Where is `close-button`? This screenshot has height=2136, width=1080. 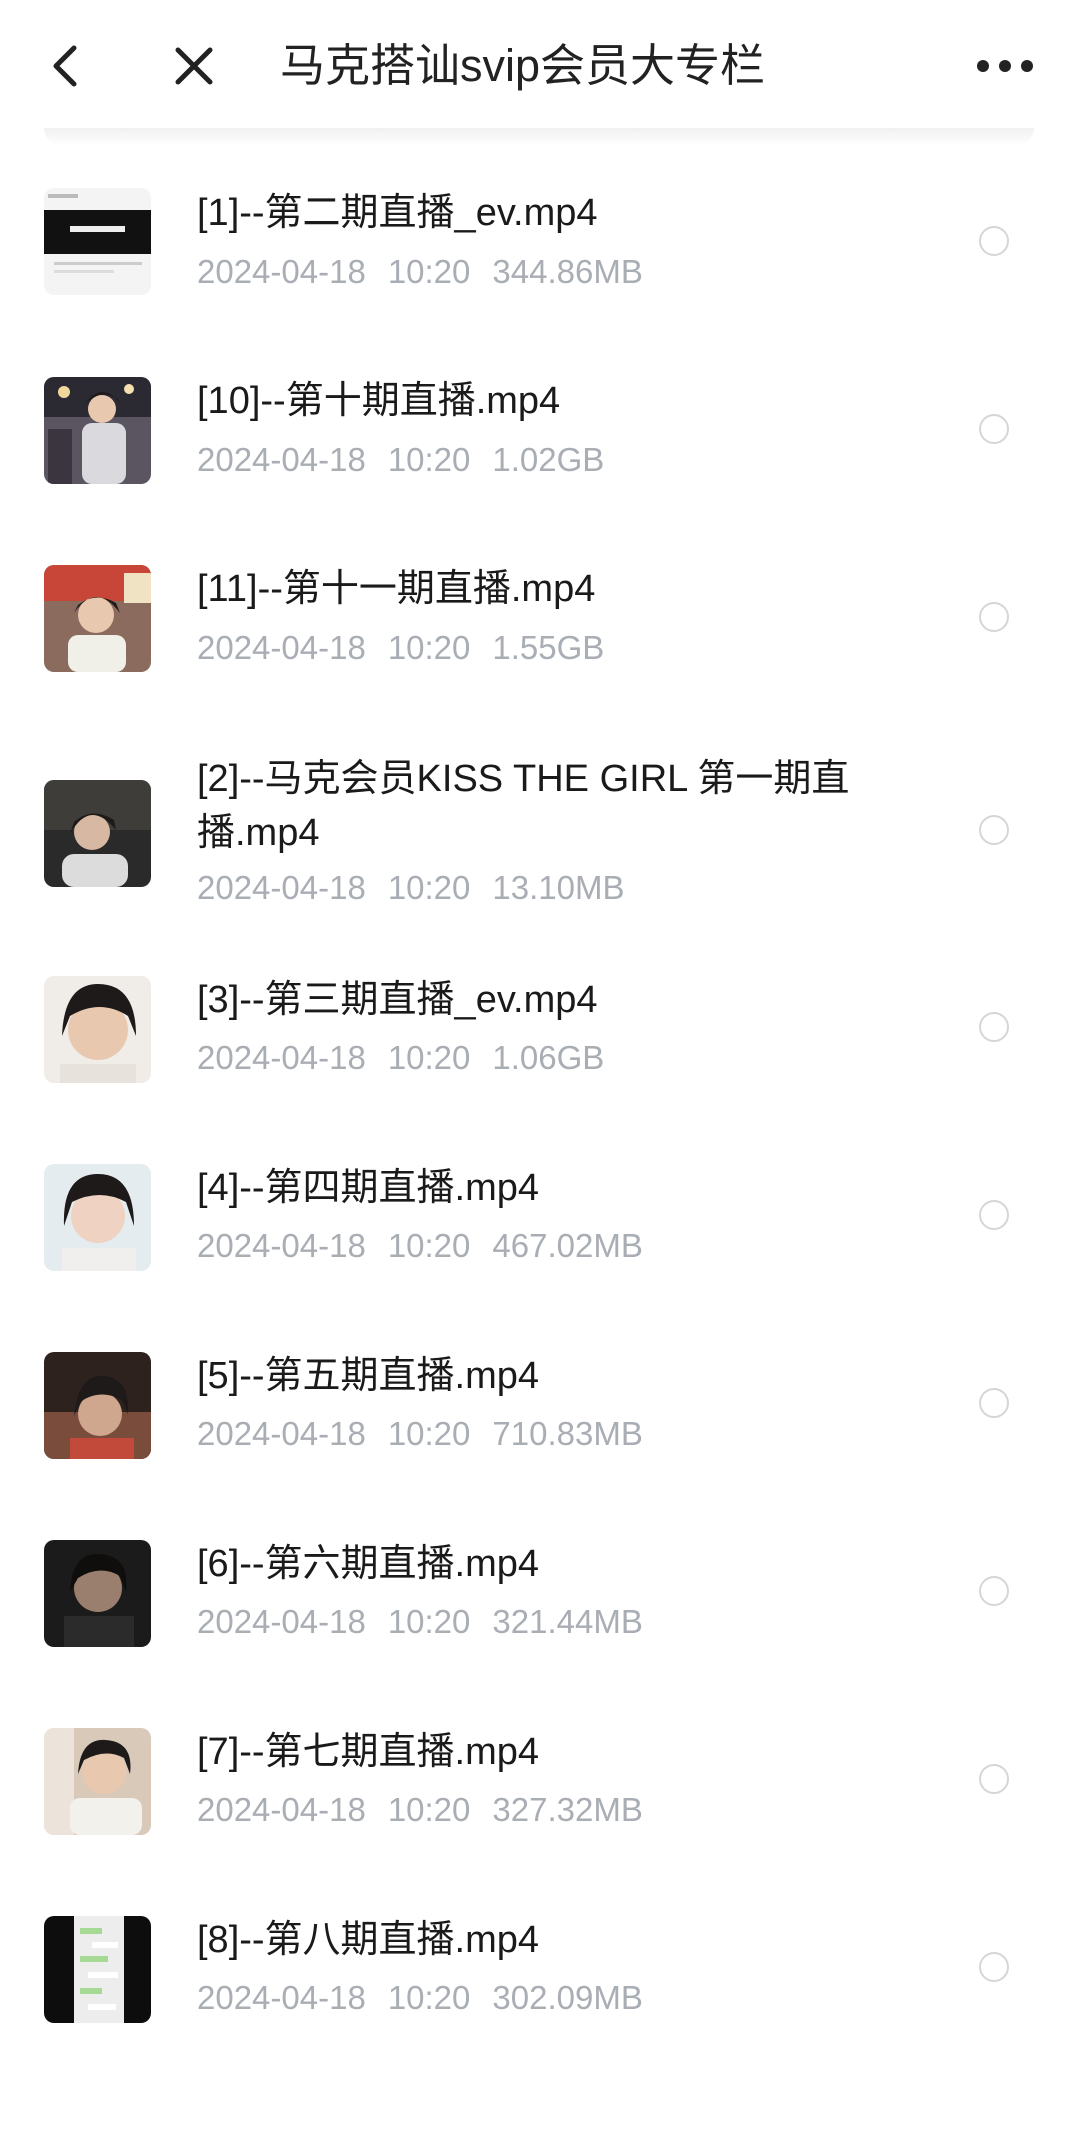
close-button is located at coordinates (194, 66).